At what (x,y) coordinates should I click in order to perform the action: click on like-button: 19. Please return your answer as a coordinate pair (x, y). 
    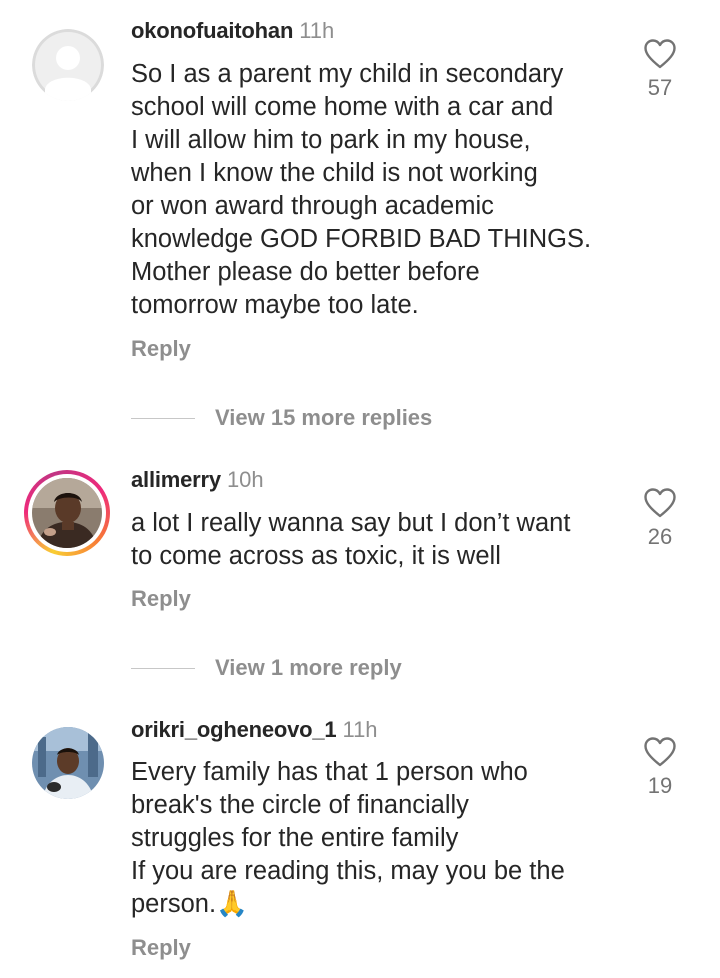
    Looking at the image, I should click on (660, 768).